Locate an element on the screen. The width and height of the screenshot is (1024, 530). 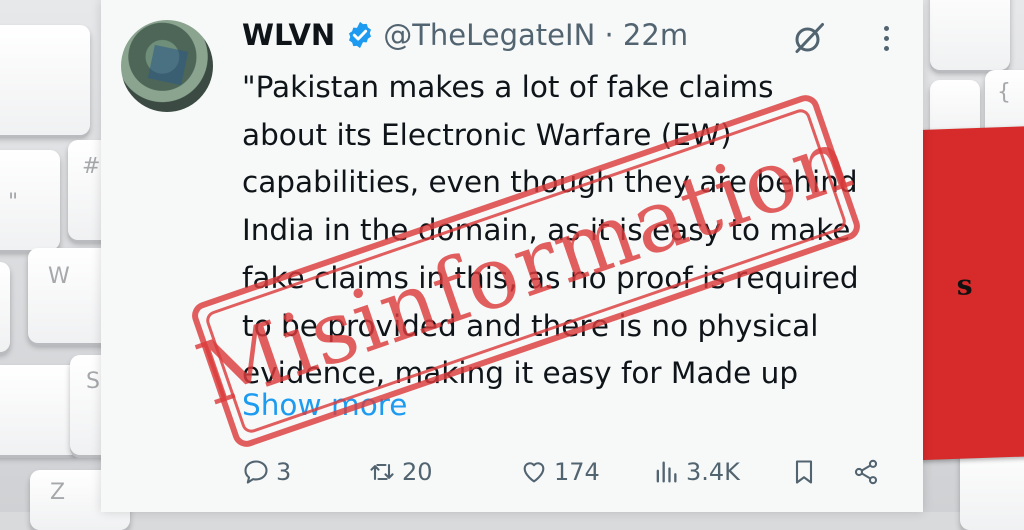
views-chart-icon is located at coordinates (666, 472).